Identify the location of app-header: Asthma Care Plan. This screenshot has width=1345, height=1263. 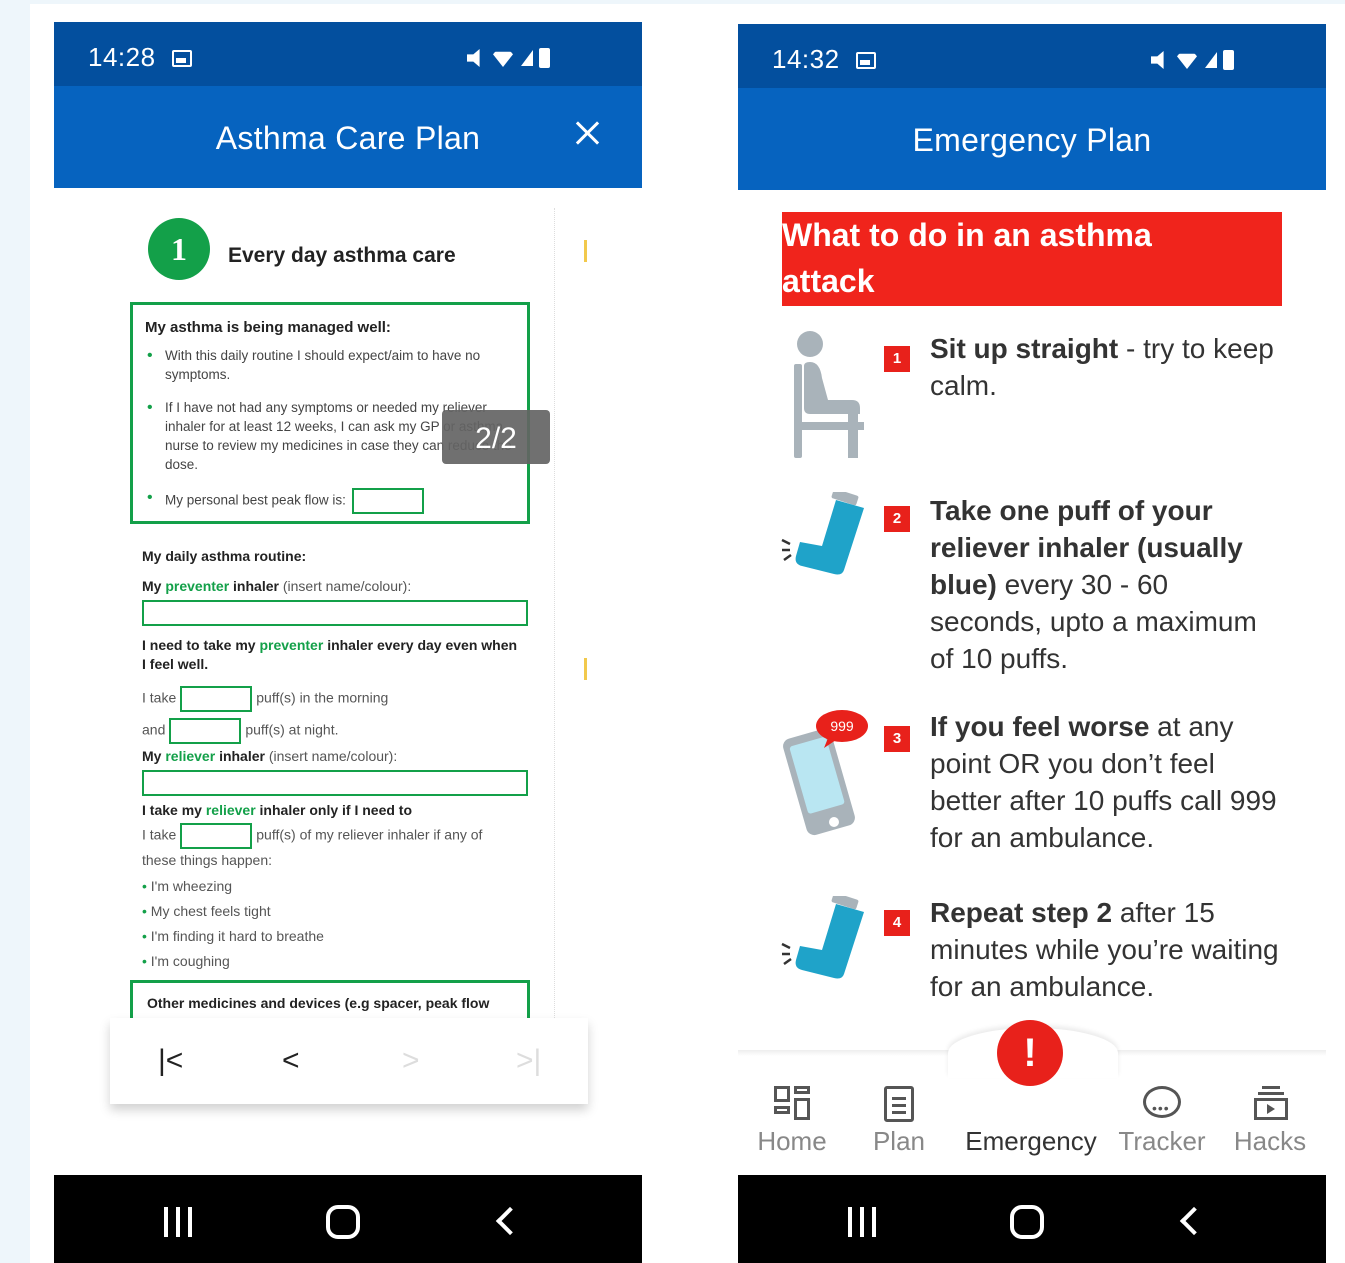
(348, 137).